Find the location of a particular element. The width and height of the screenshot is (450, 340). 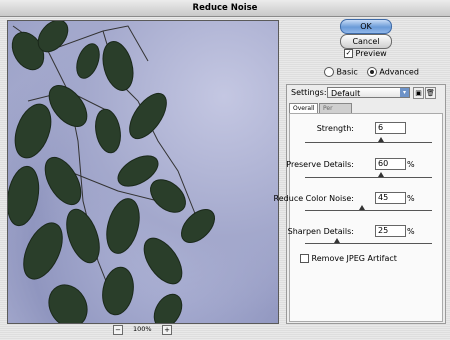

trash-icon: 🗑 is located at coordinates (430, 93).